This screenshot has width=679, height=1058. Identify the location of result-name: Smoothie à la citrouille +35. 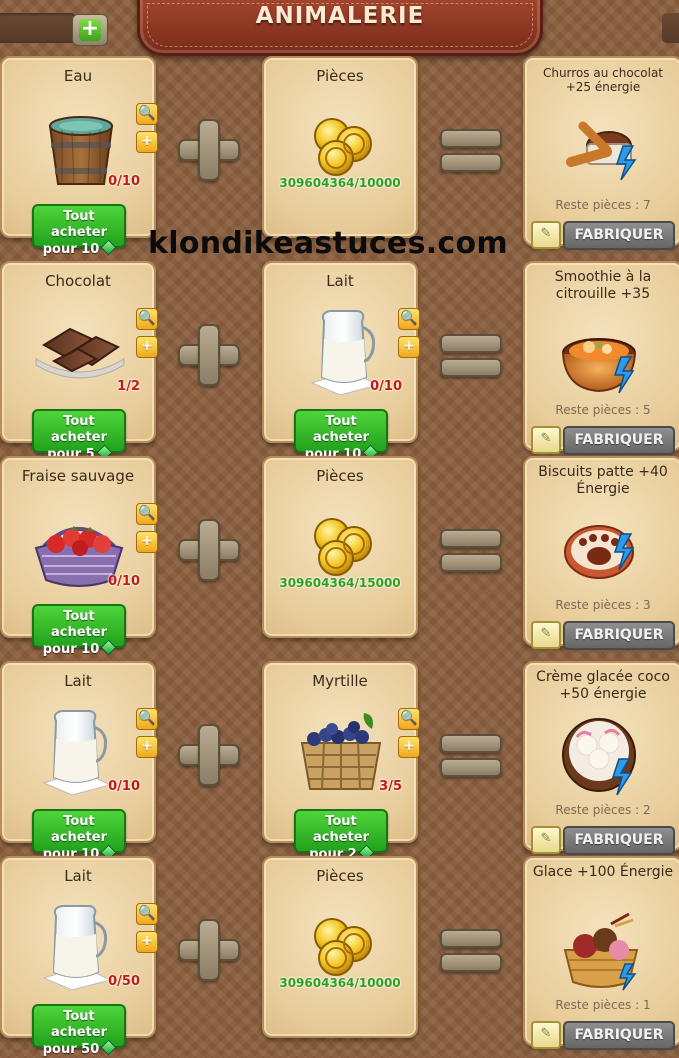
(603, 285).